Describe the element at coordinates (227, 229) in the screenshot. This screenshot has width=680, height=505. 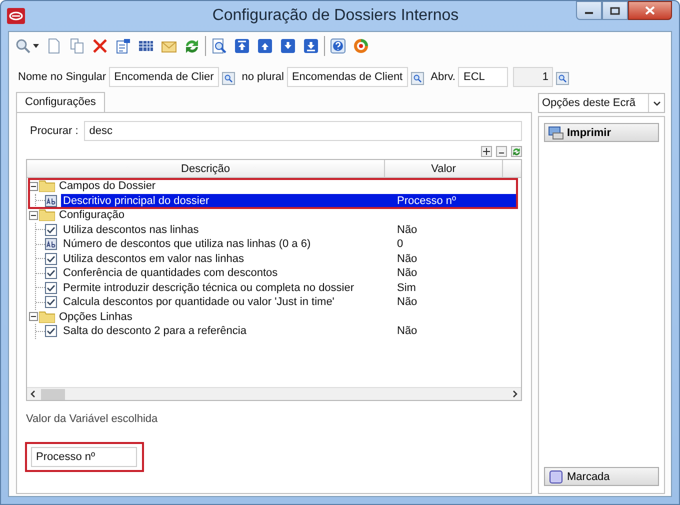
I see `tree-item-label: Utiliza descontos nas linhas` at that location.